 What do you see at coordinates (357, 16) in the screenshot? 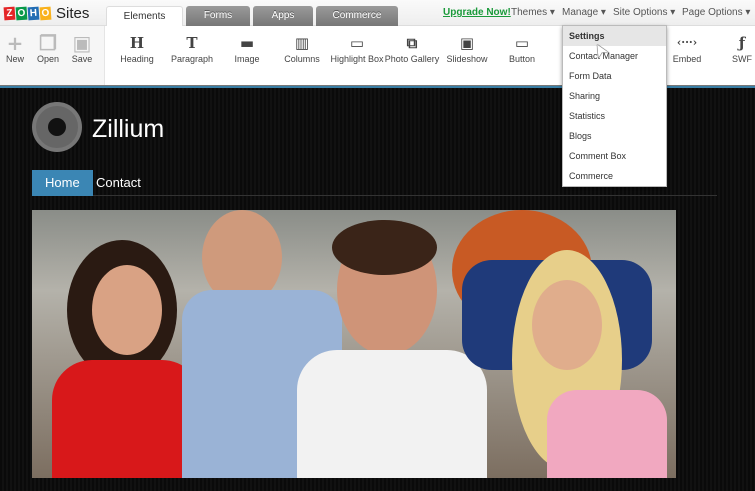
I see `tab-commerce: Commerce` at bounding box center [357, 16].